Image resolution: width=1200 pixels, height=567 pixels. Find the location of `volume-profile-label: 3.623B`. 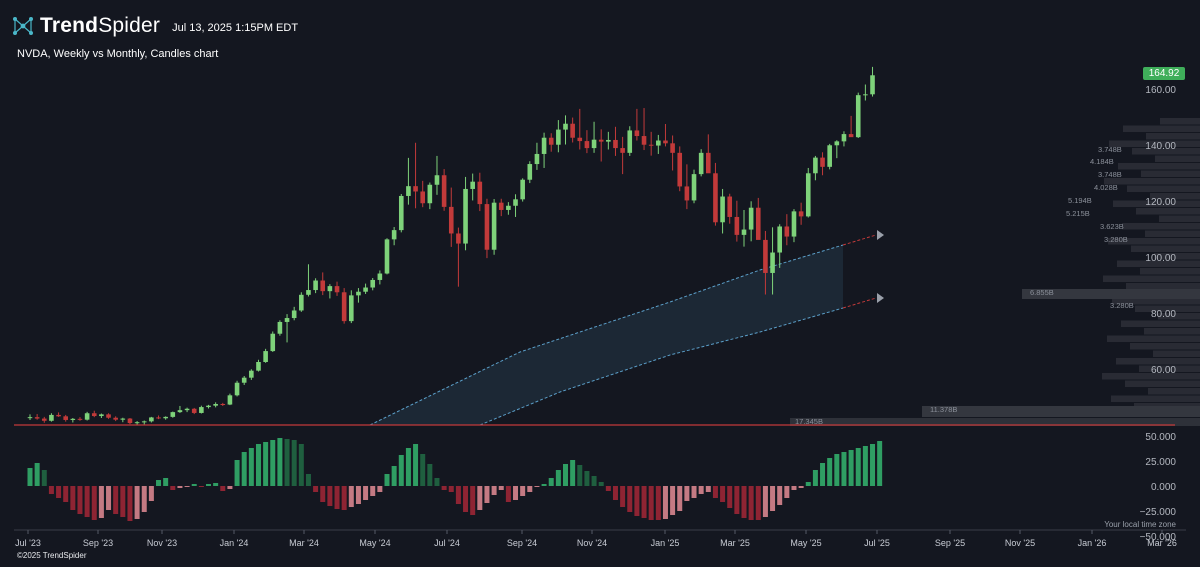

volume-profile-label: 3.623B is located at coordinates (1112, 226).